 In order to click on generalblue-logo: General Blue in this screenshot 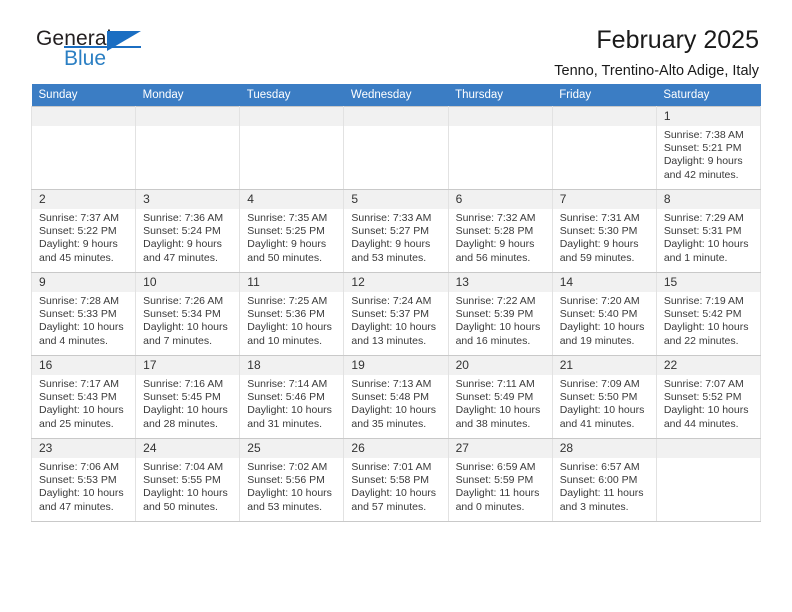, I will do `click(92, 50)`.